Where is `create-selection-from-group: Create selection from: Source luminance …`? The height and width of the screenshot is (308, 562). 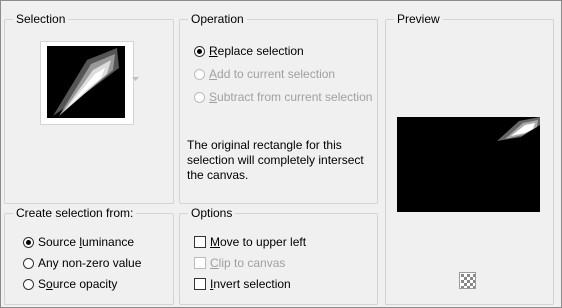
create-selection-from-group: Create selection from: Source luminance … is located at coordinates (89, 255).